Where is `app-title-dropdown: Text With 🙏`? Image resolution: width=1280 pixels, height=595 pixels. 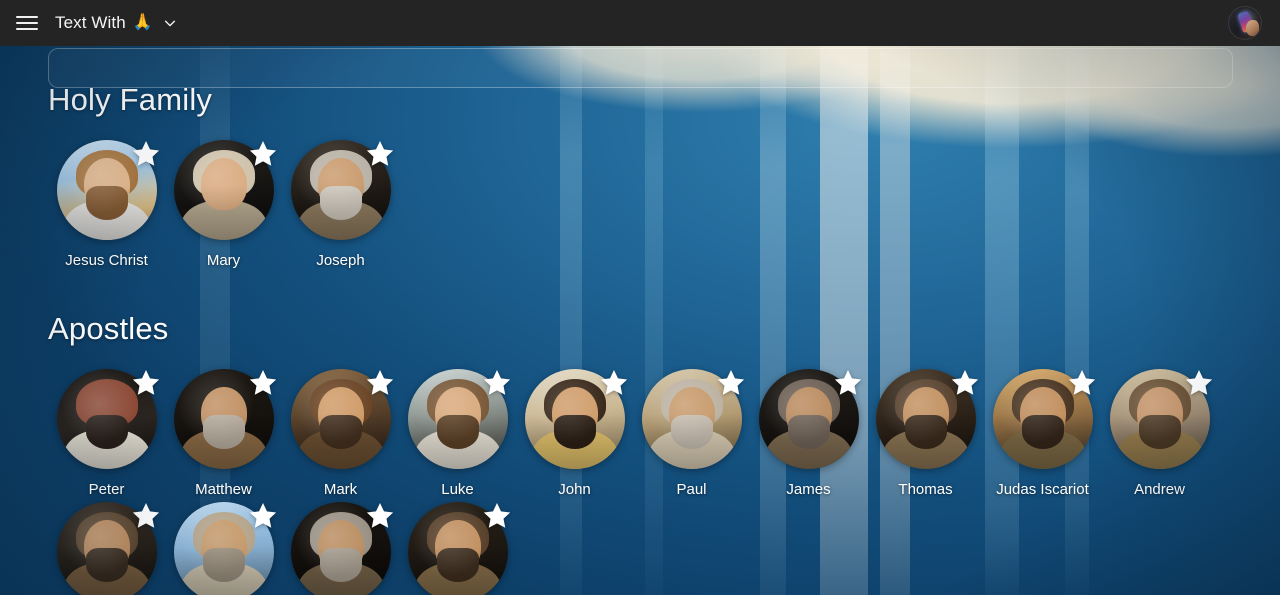 app-title-dropdown: Text With 🙏 is located at coordinates (116, 23).